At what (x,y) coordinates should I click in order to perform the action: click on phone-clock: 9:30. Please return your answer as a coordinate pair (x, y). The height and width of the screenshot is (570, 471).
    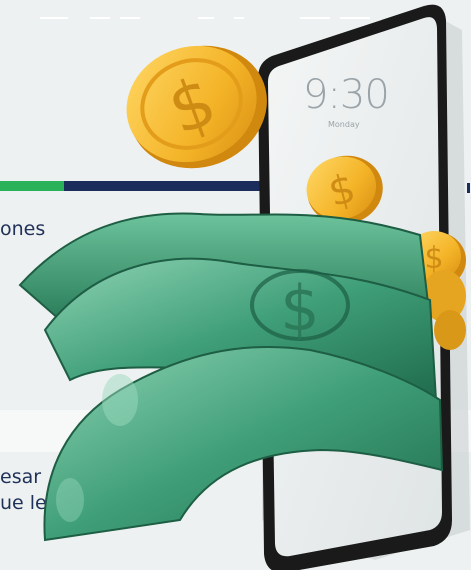
    Looking at the image, I should click on (346, 95).